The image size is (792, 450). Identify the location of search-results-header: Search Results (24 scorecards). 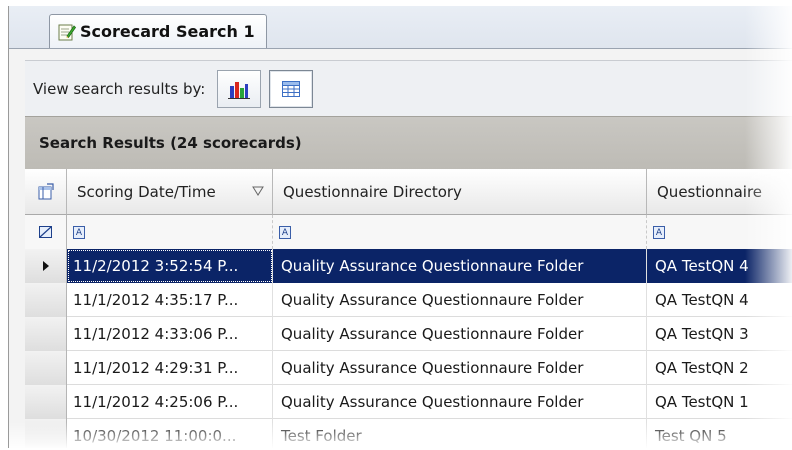
(408, 143).